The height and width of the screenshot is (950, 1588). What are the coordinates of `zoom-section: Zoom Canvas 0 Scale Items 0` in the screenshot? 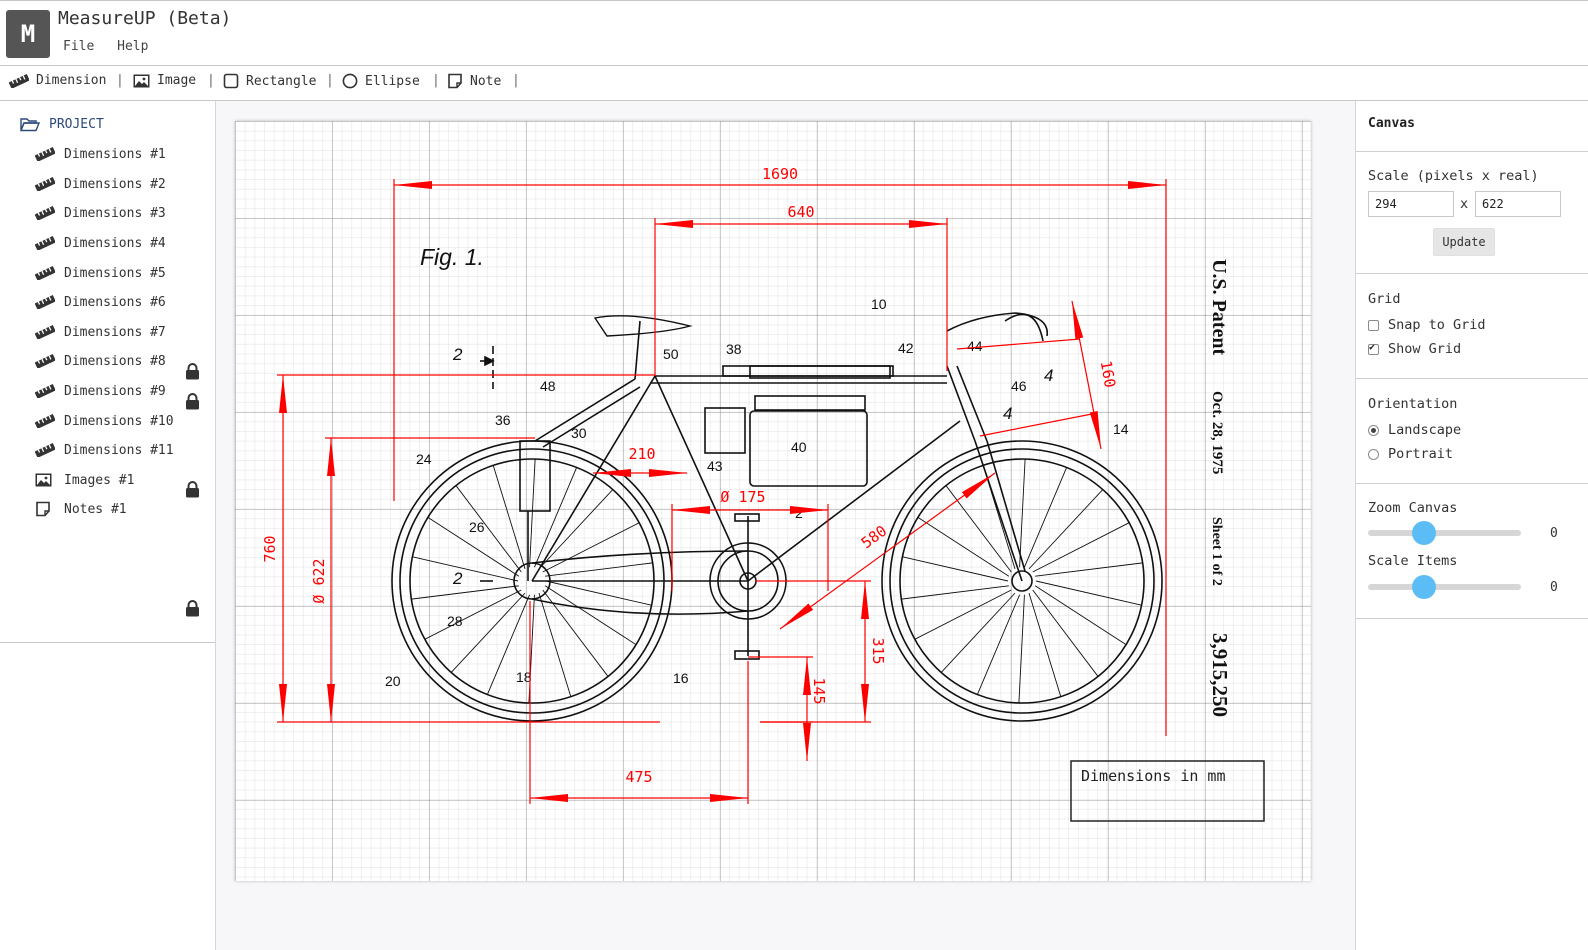 It's located at (1472, 551).